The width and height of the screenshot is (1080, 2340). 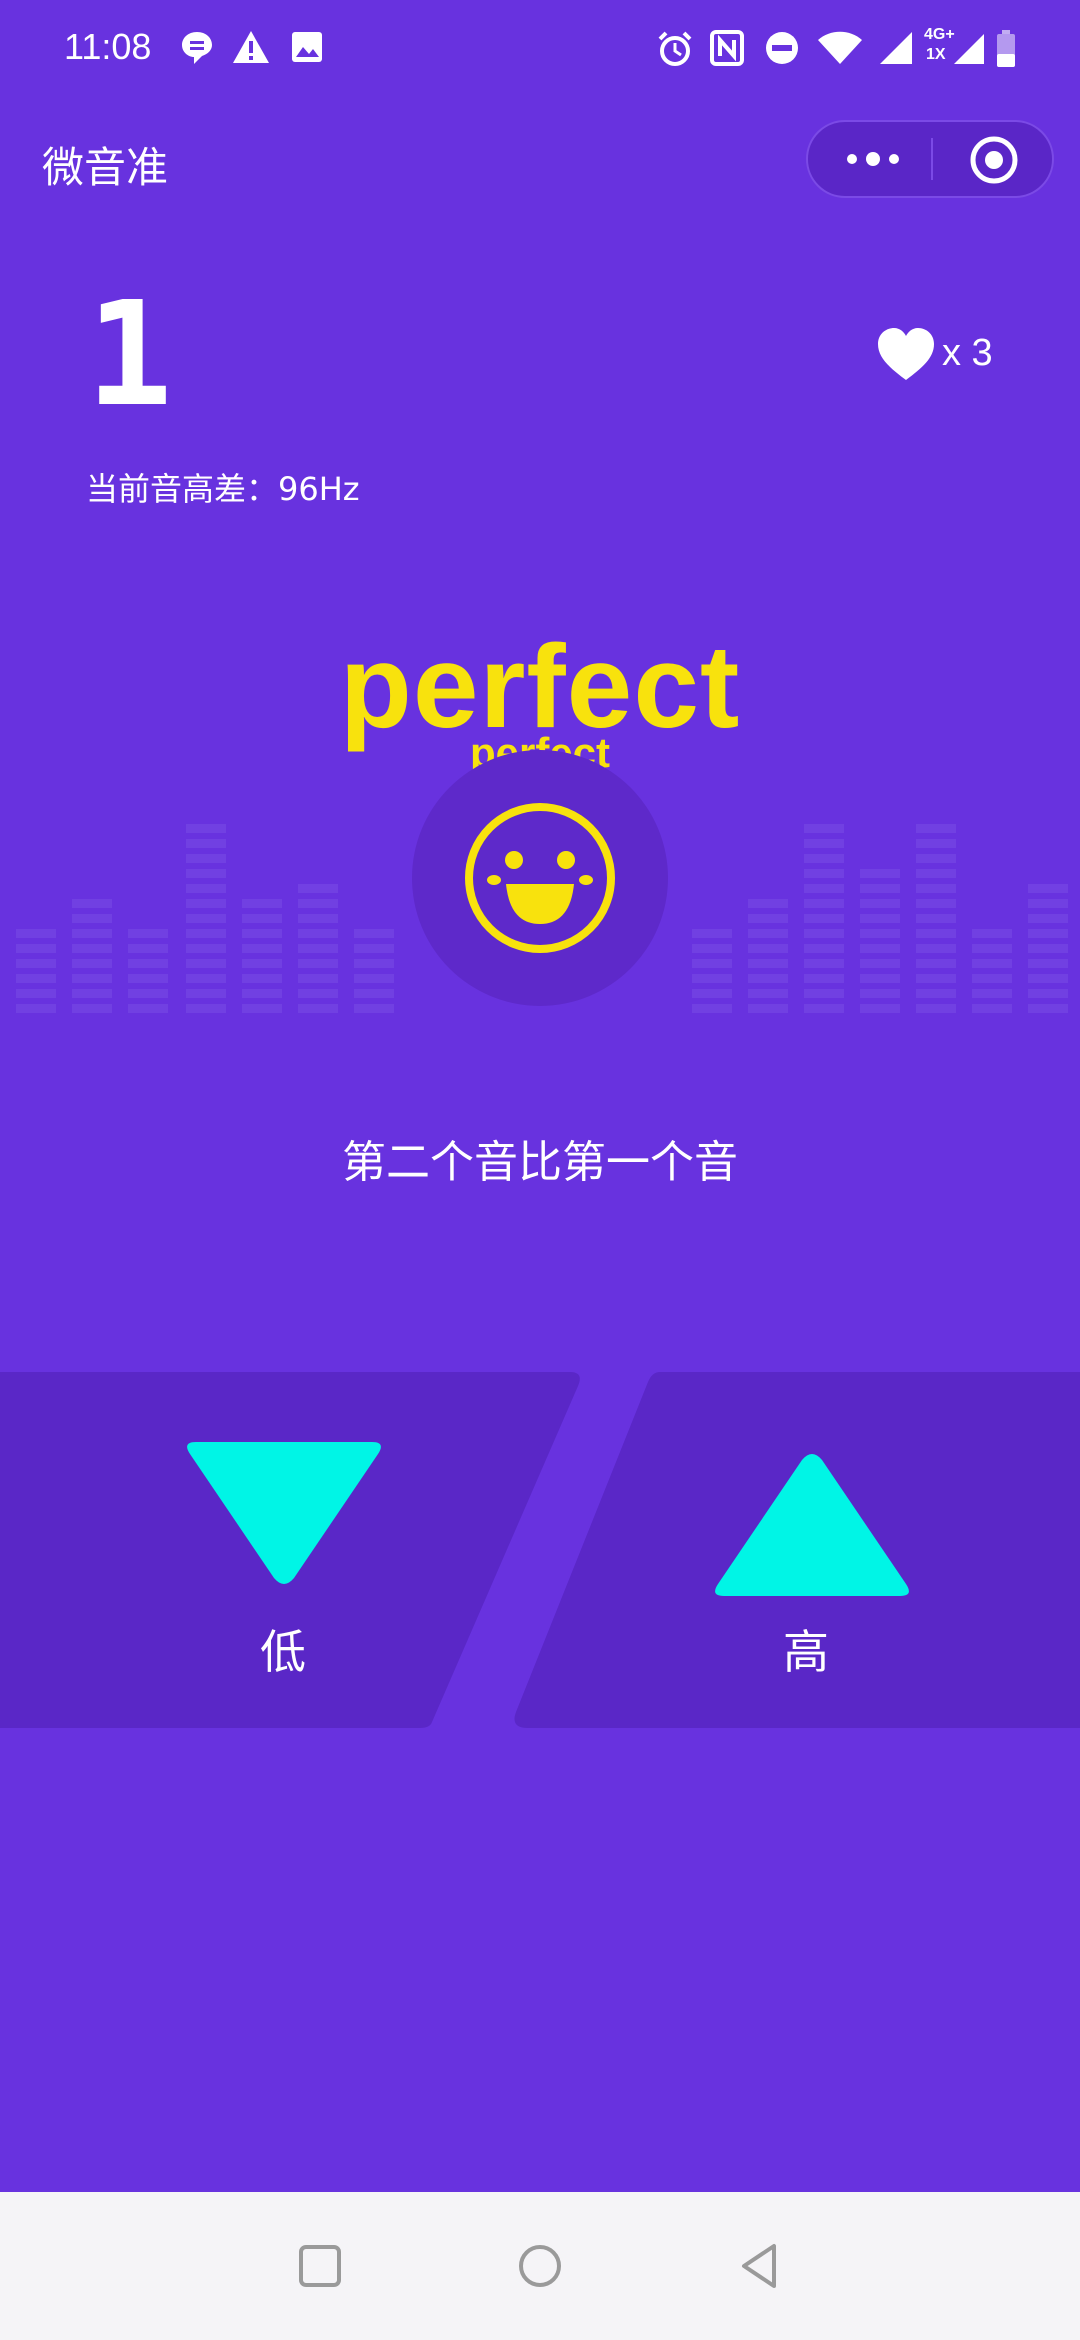 I want to click on pitch-diff-label: 当前音高差：96Hz, so click(x=223, y=489).